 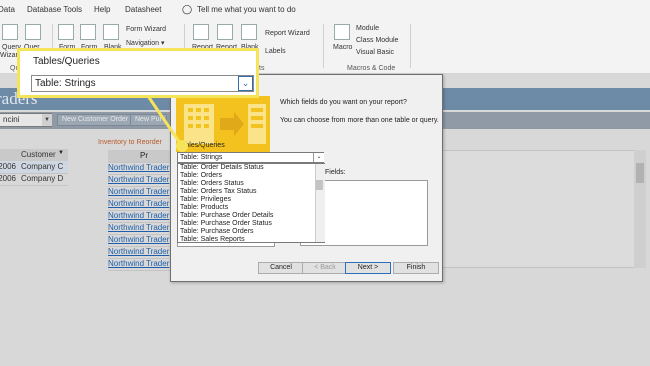 I want to click on callout-label: Tables/Queries, so click(x=66, y=61).